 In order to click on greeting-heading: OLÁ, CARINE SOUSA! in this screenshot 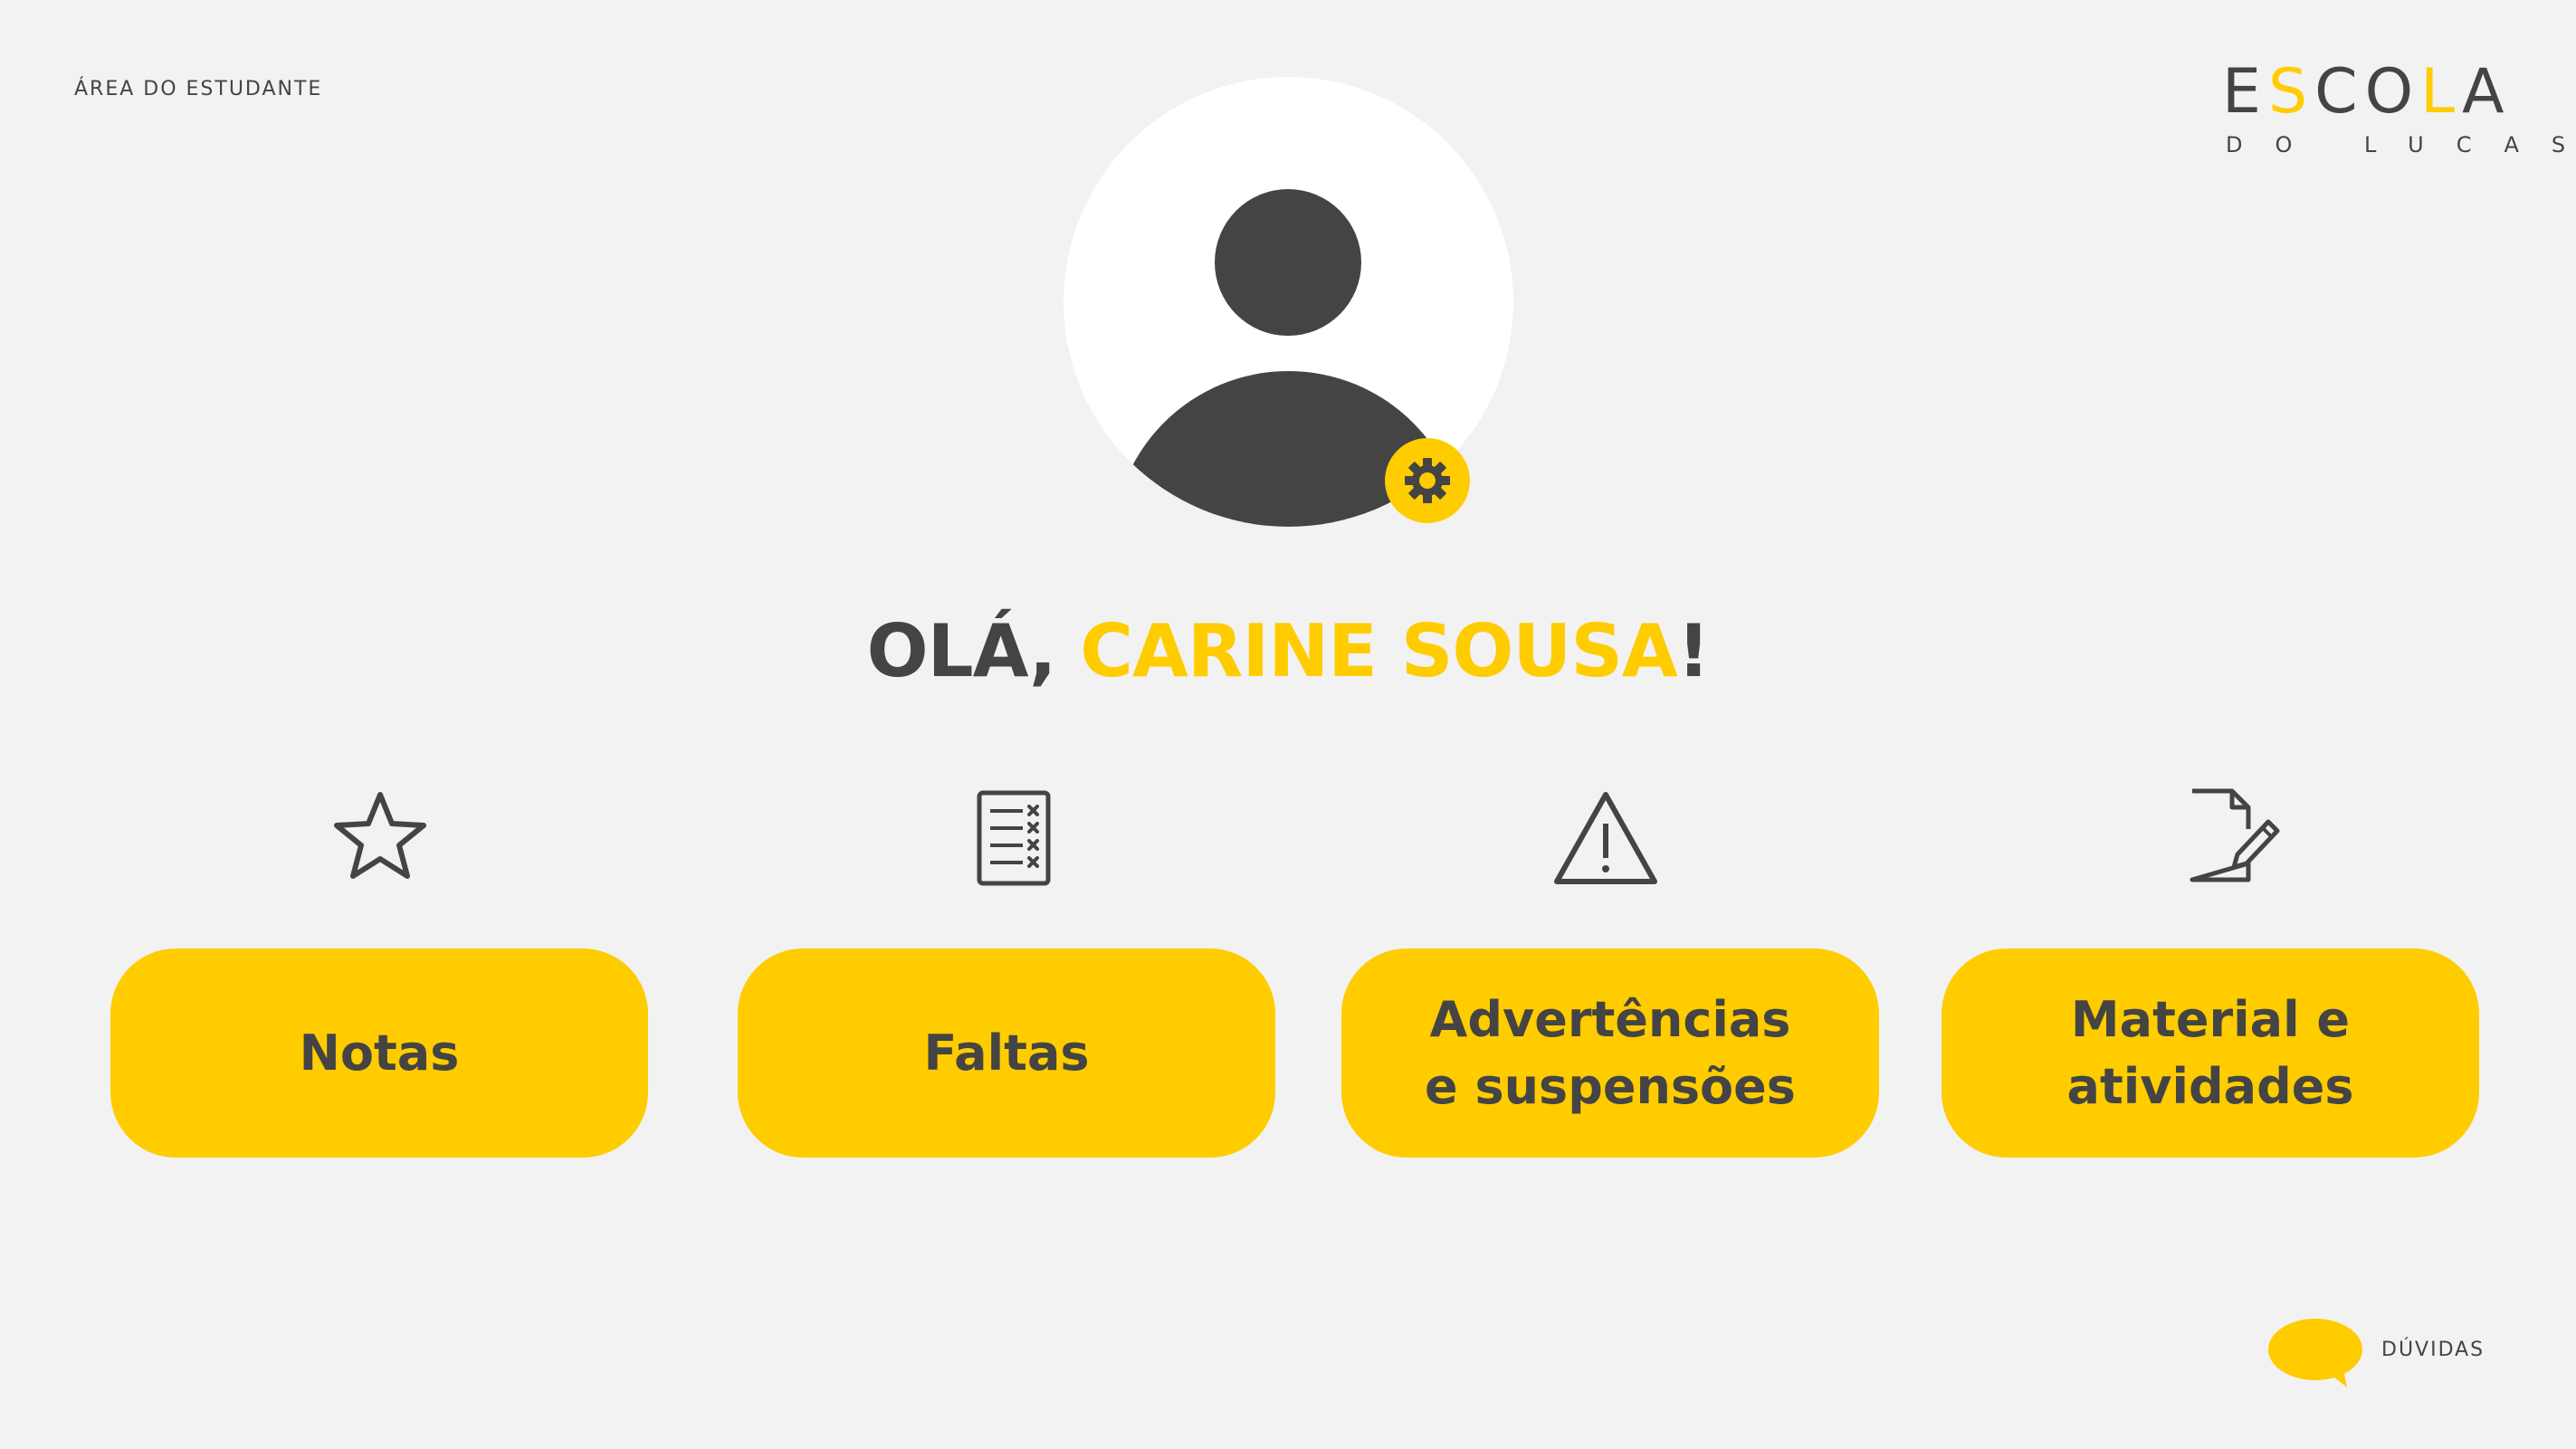, I will do `click(1288, 651)`.